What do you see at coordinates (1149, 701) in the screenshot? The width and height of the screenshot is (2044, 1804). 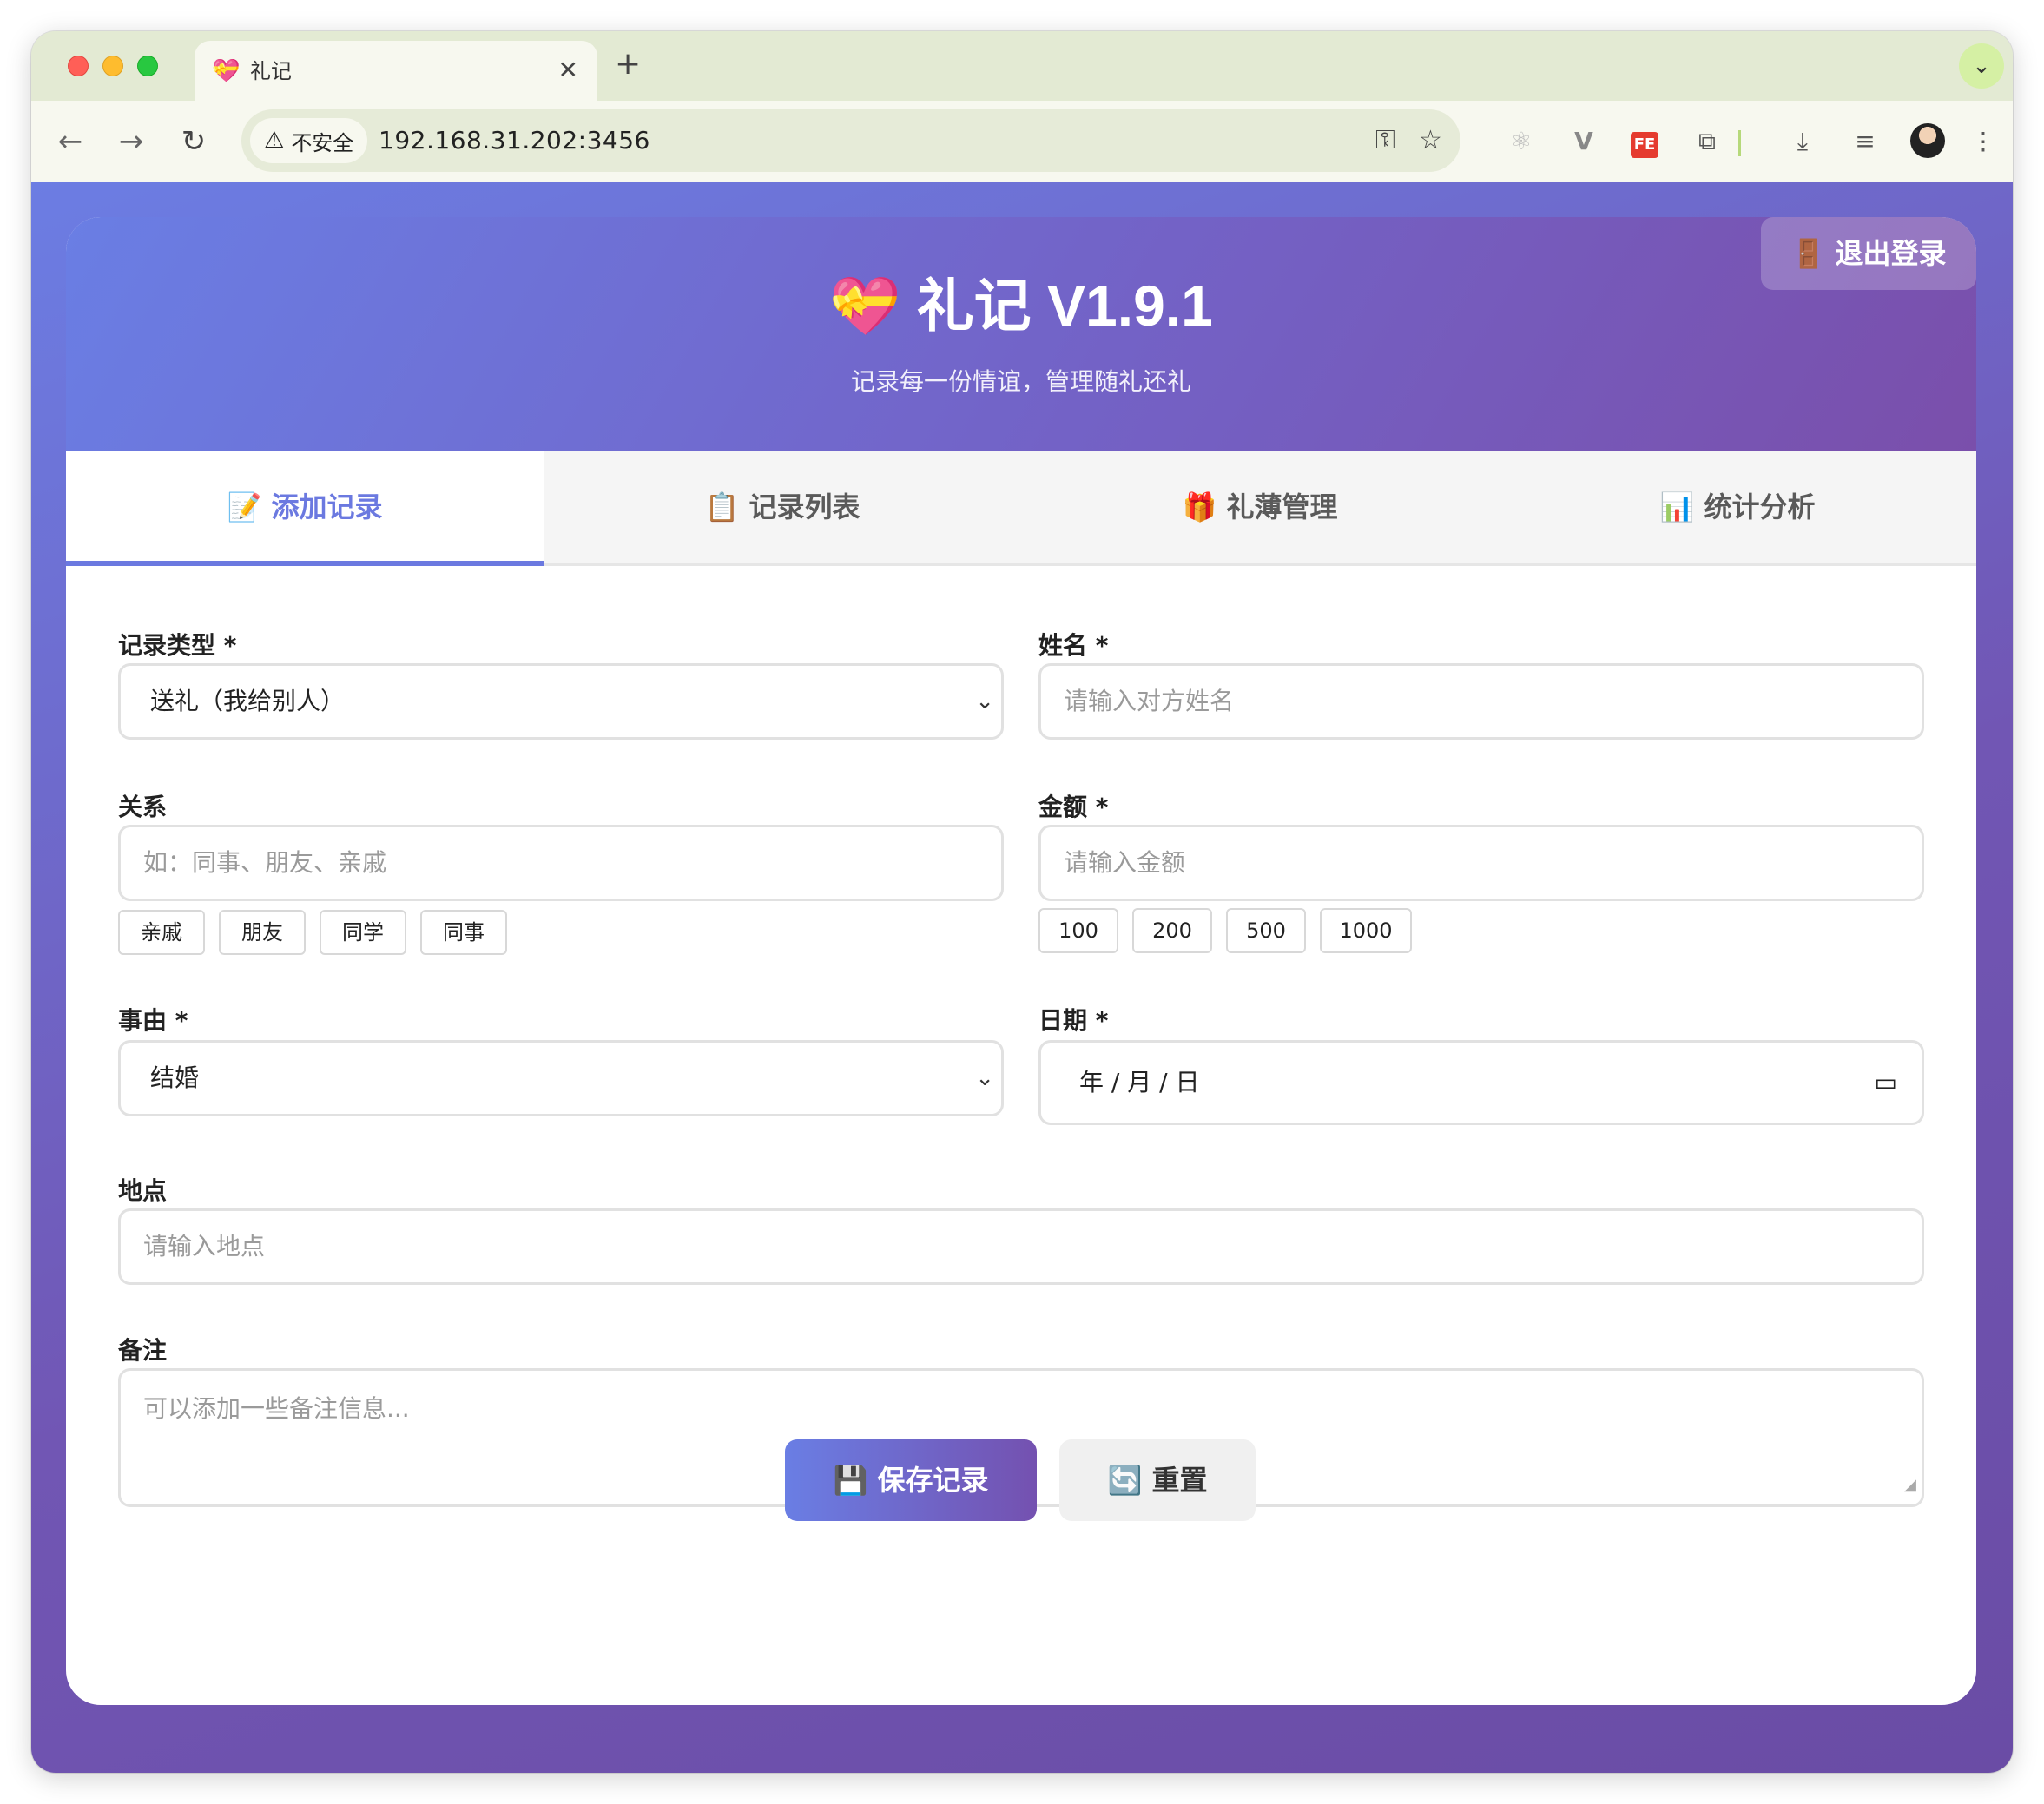 I see `name-placeholder: 请输入对方姓名` at bounding box center [1149, 701].